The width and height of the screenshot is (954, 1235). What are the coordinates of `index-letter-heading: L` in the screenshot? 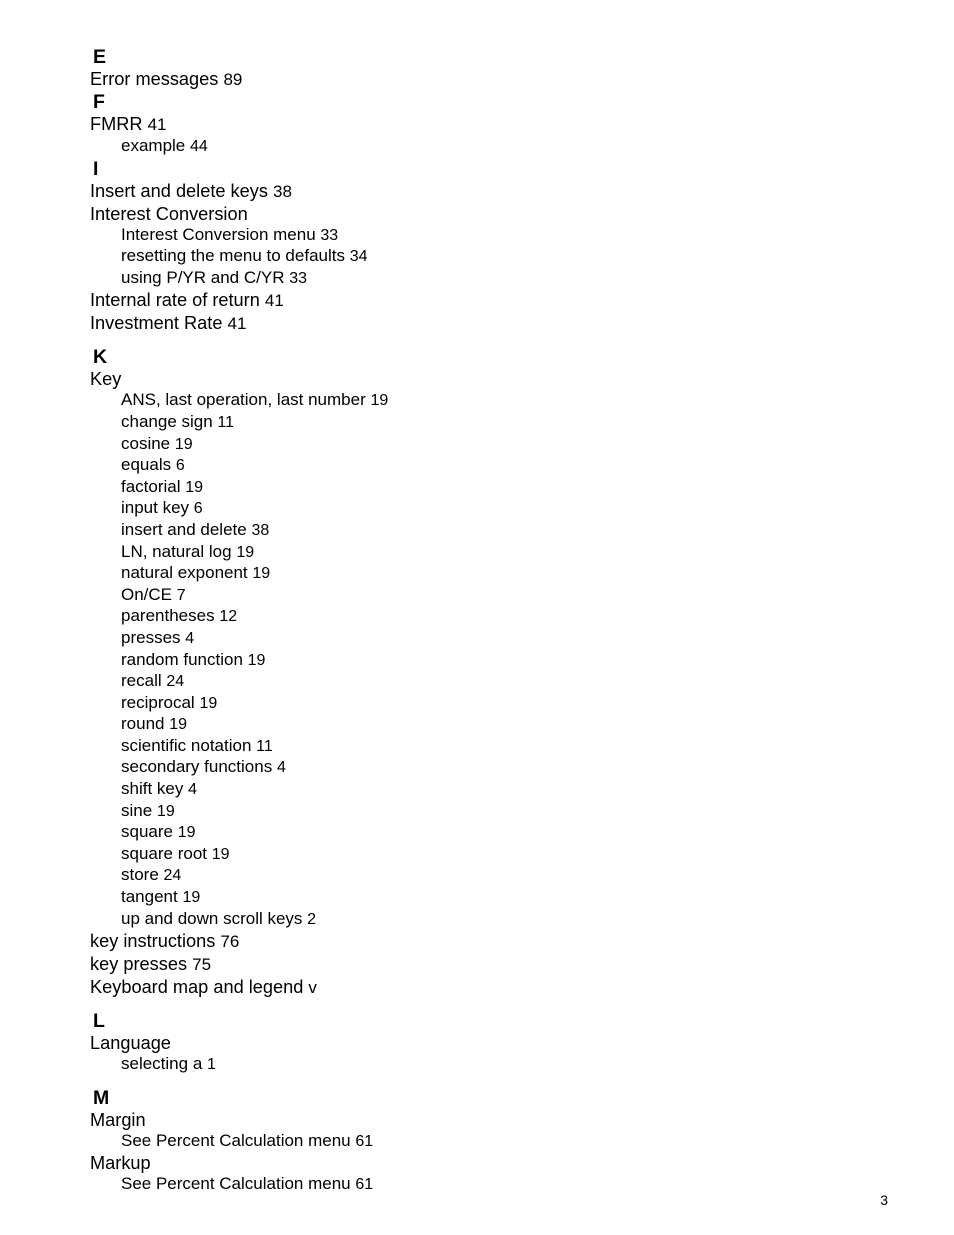 It's located at (99, 1021).